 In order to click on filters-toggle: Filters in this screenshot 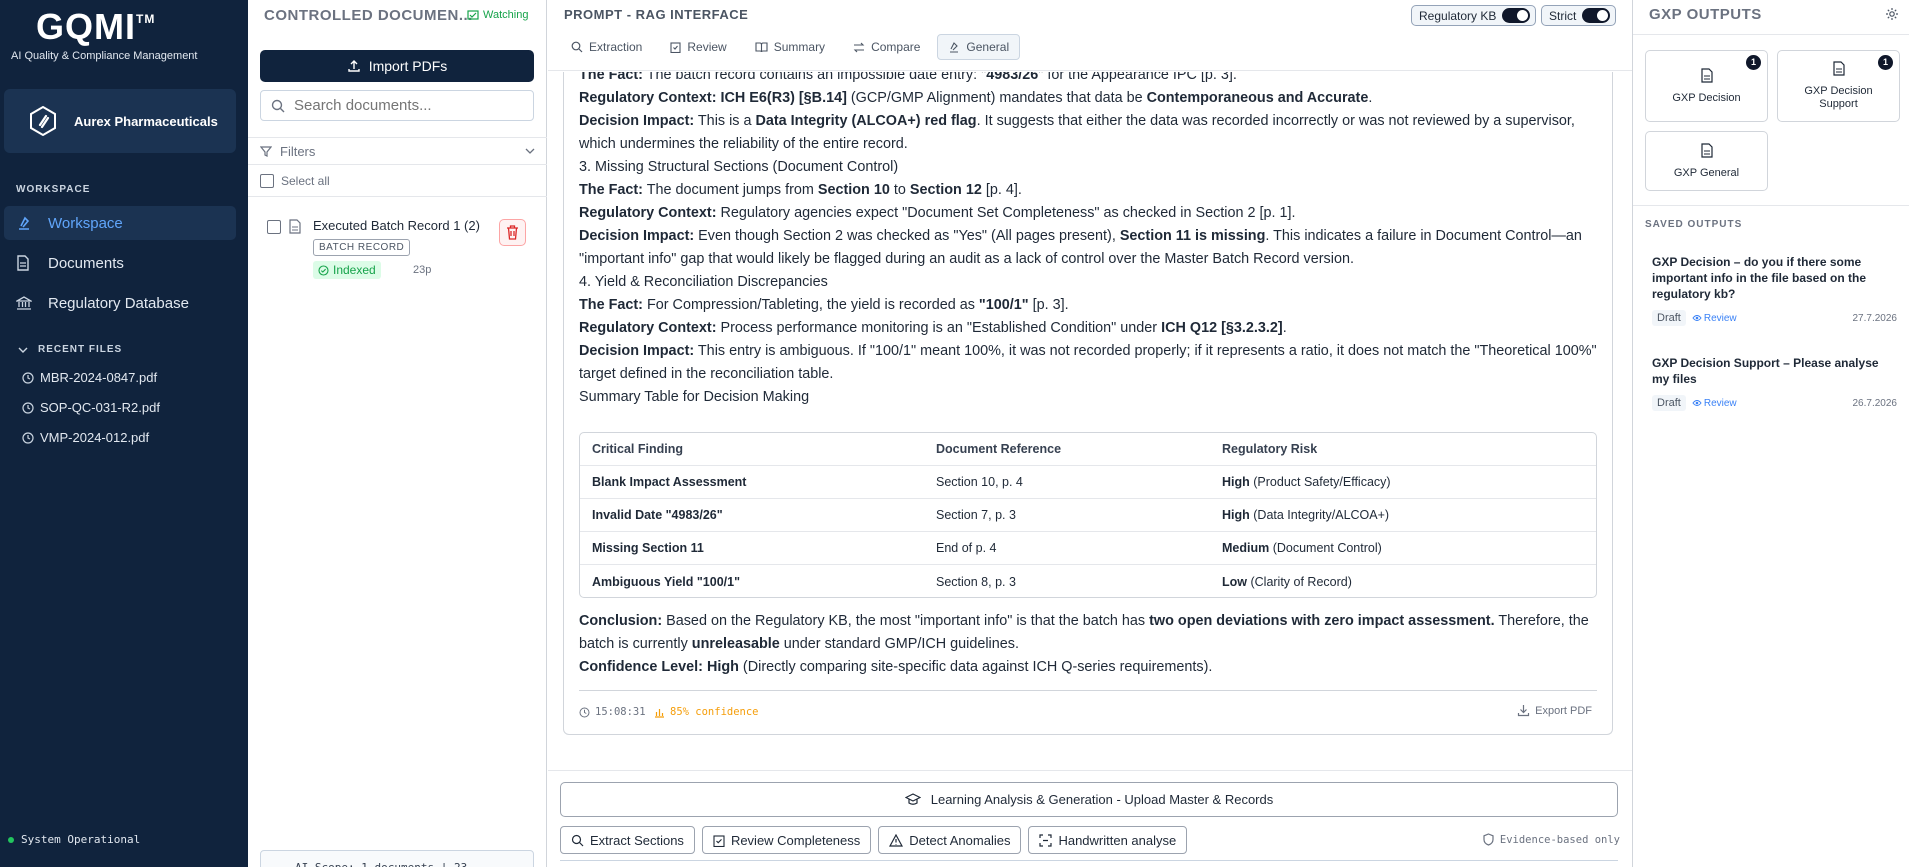, I will do `click(397, 151)`.